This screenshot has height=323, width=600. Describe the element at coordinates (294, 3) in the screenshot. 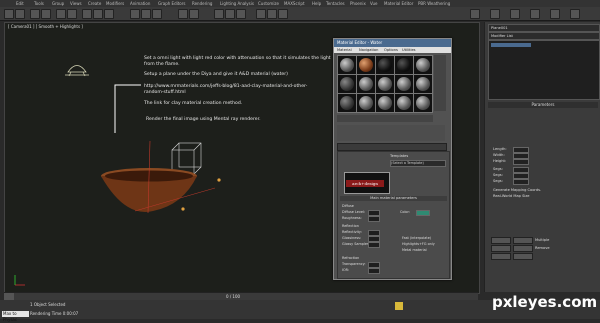

I see `menu-item-maxscript: MAXScript` at that location.